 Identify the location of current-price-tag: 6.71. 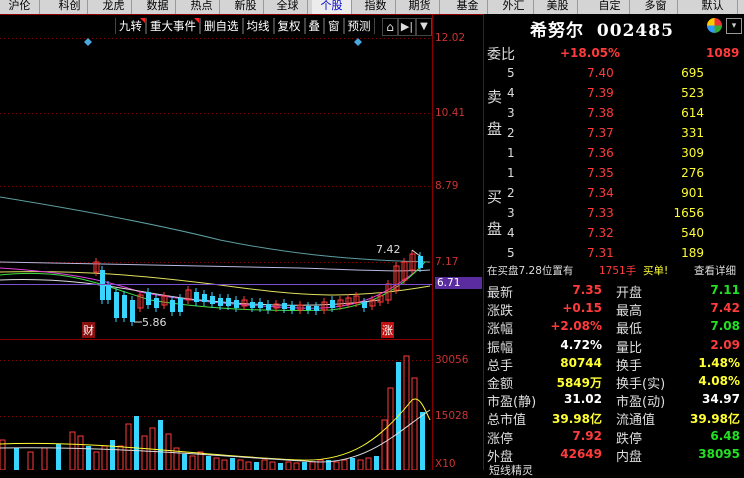
(458, 283).